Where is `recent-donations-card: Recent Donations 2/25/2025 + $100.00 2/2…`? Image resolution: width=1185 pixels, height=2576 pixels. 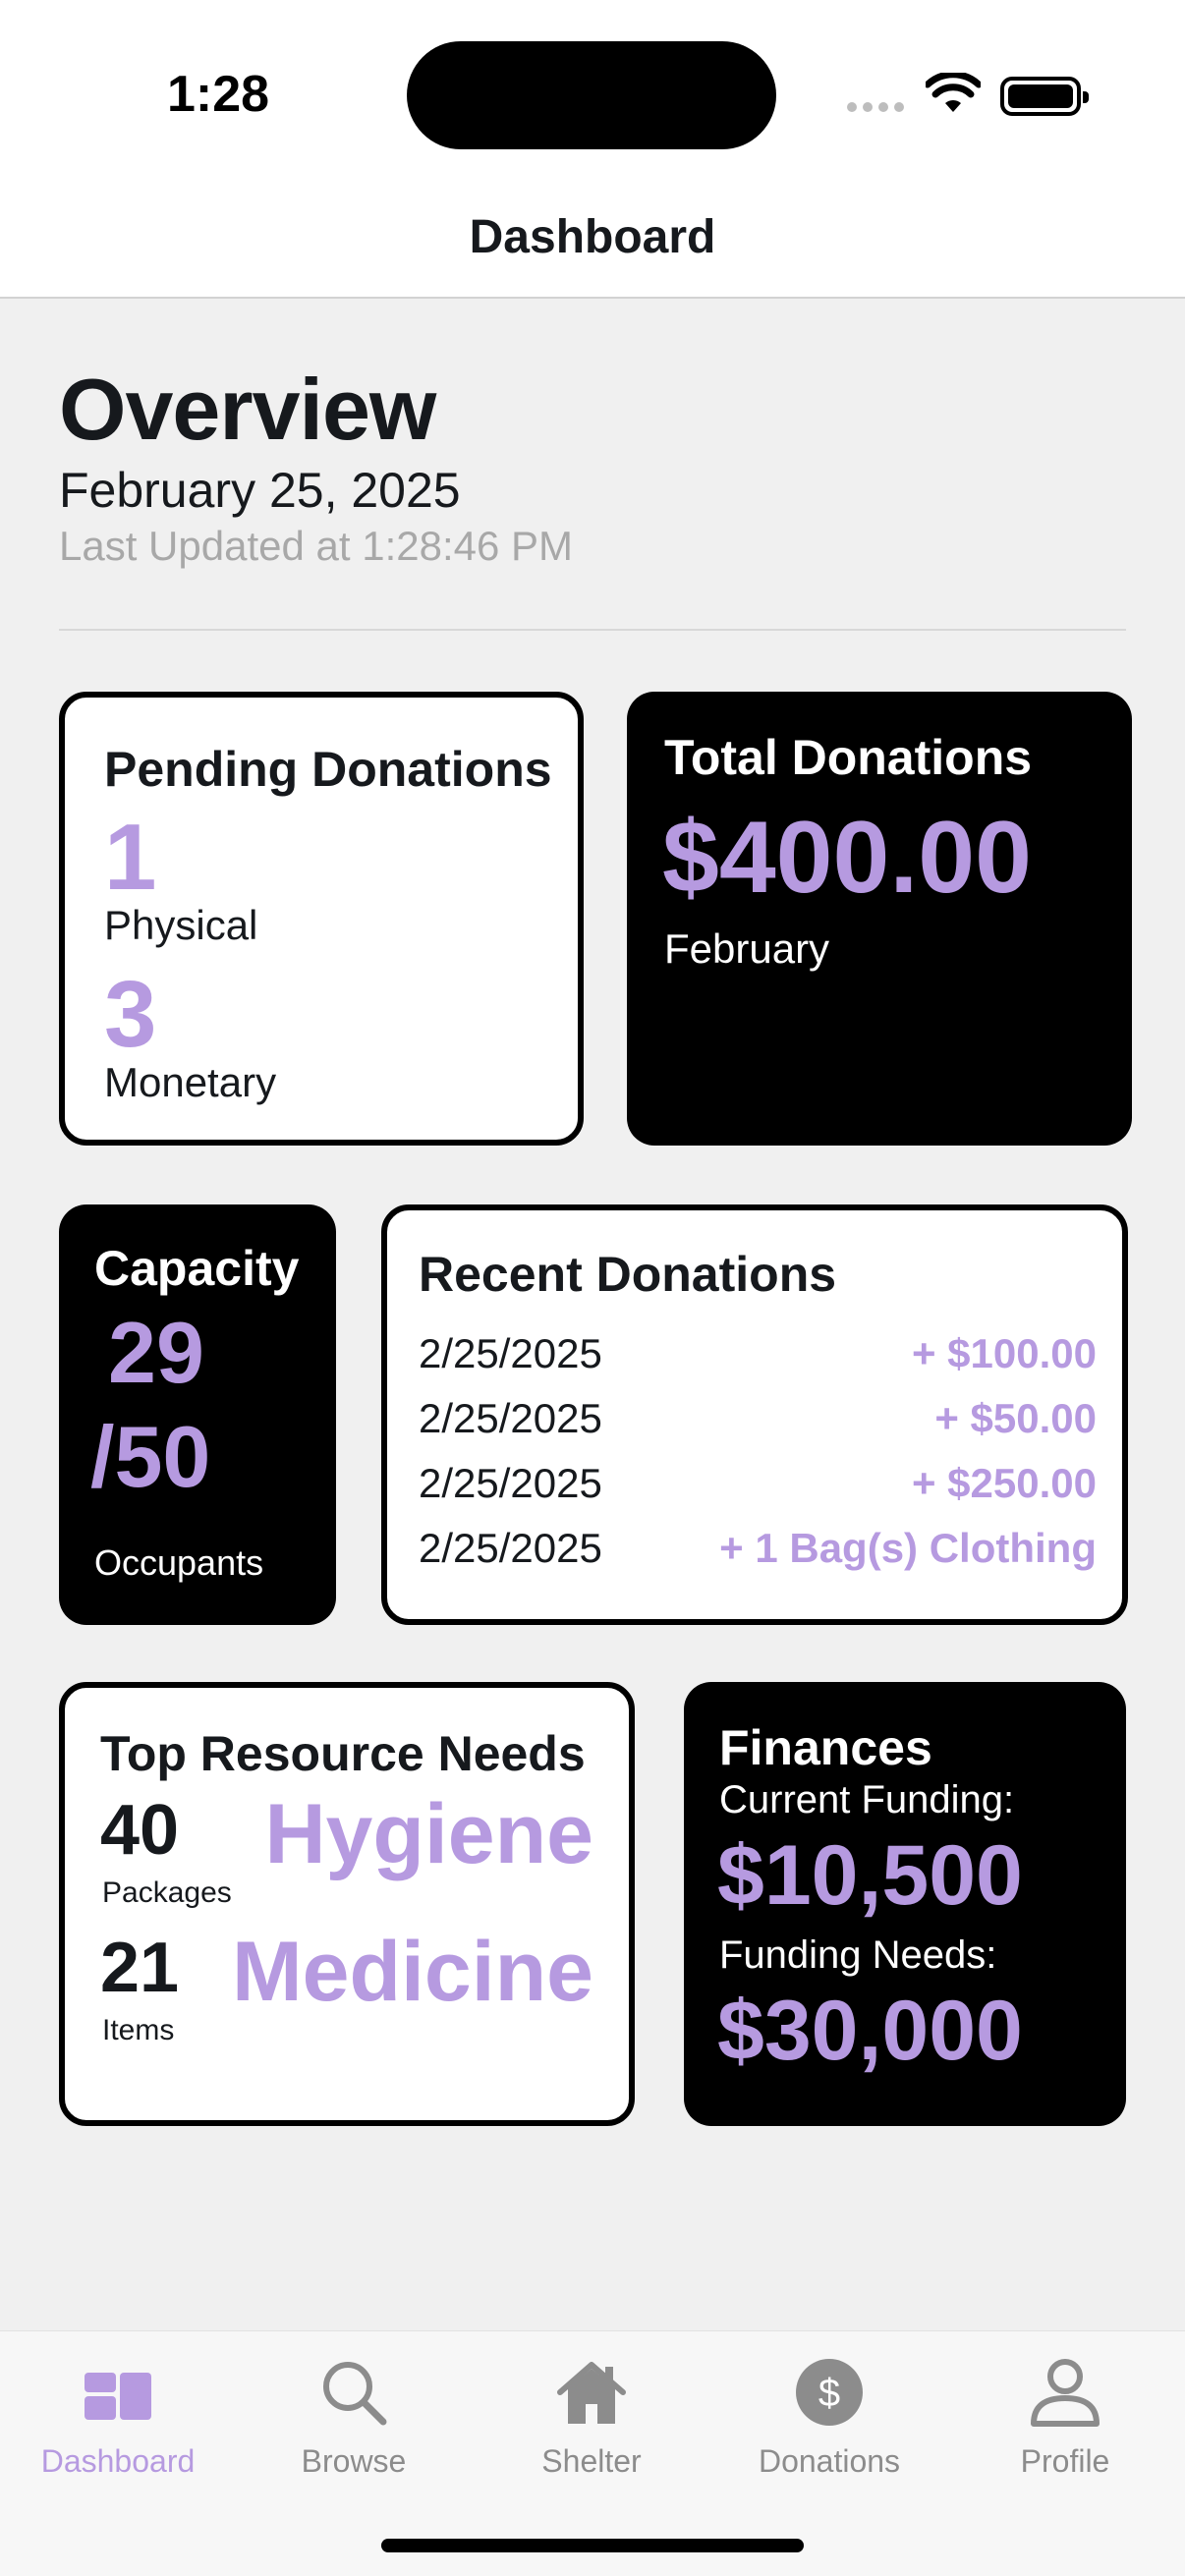 recent-donations-card: Recent Donations 2/25/2025 + $100.00 2/2… is located at coordinates (755, 1414).